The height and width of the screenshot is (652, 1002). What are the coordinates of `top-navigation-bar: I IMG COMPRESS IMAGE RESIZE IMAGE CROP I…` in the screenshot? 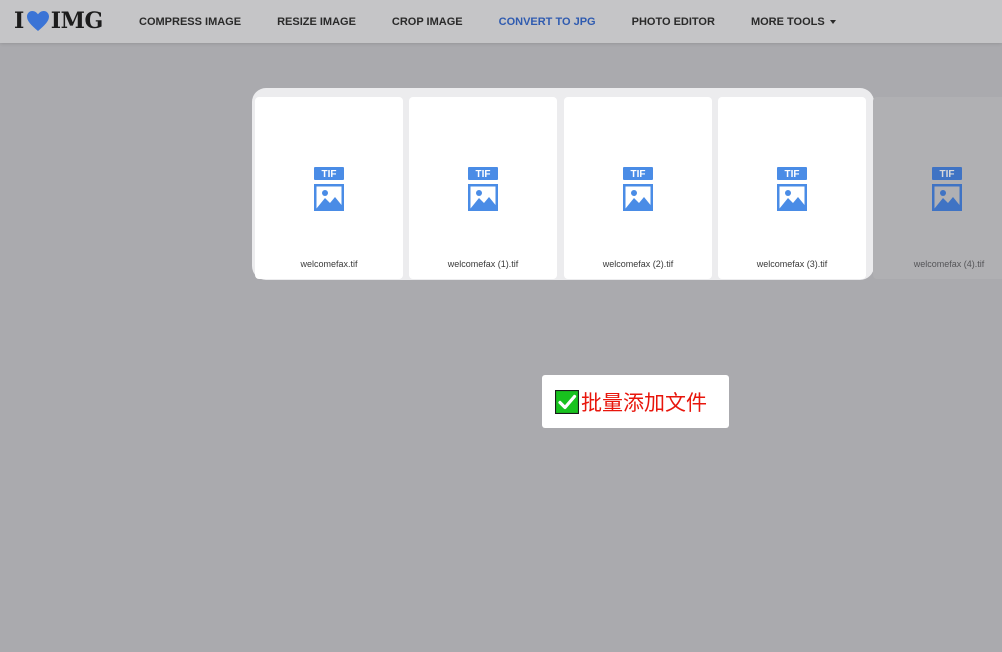 It's located at (501, 21).